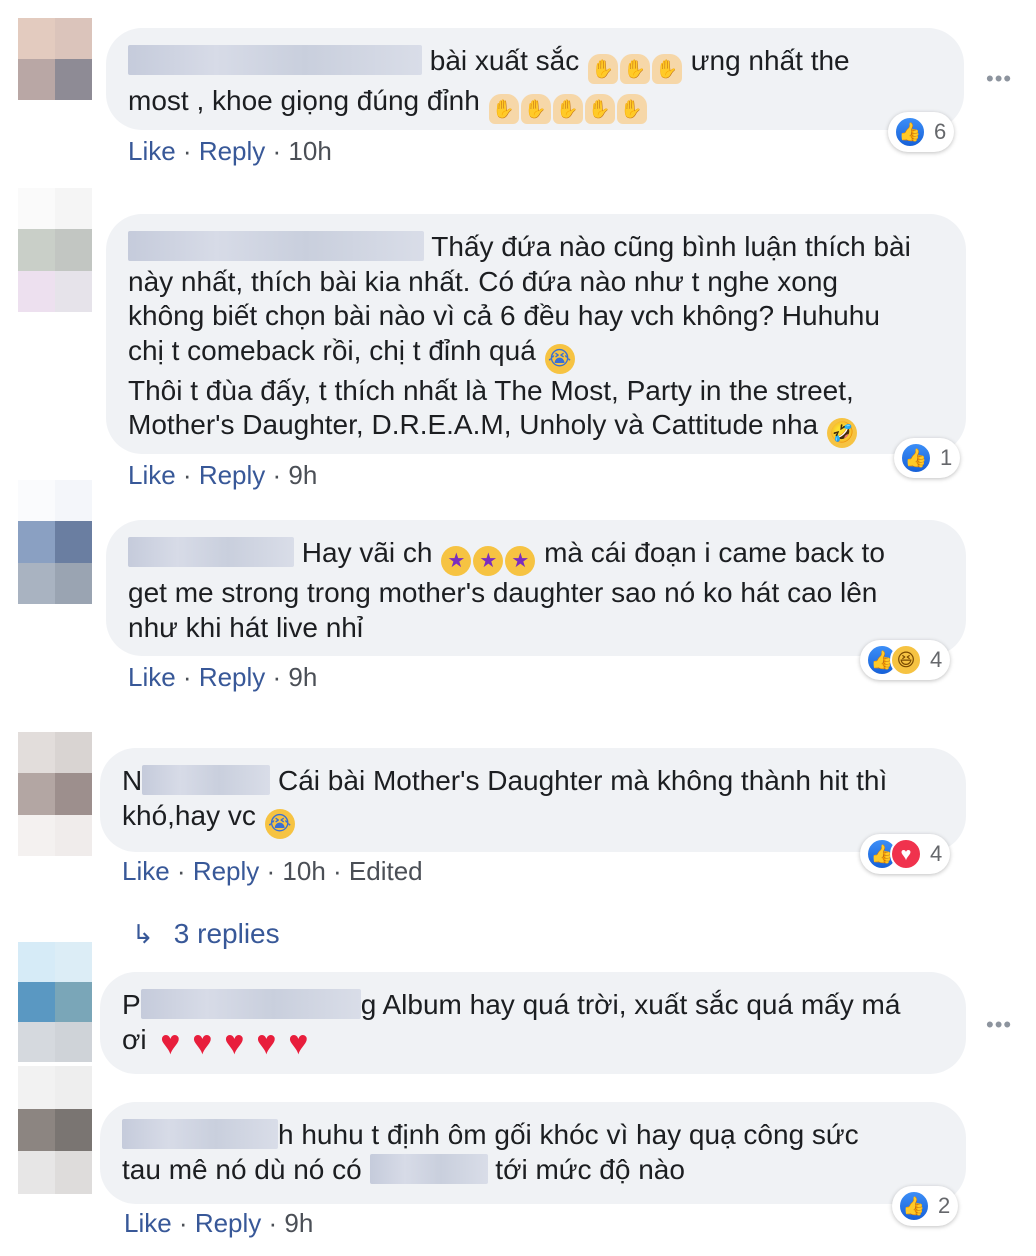 The image size is (1036, 1256). I want to click on commenter-name-initial: N, so click(132, 780).